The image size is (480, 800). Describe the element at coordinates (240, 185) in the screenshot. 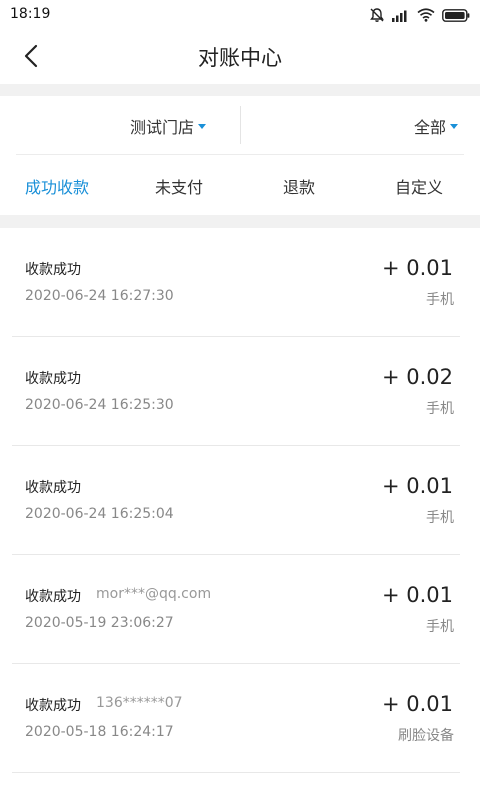

I see `tab-bar: 成功收款 未支付 退款 自定义` at that location.